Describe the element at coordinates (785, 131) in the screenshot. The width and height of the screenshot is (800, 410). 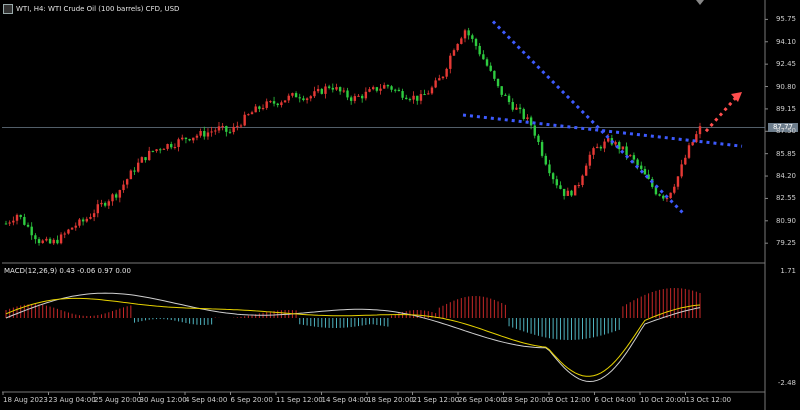
I see `price-tick-label: 87.50` at that location.